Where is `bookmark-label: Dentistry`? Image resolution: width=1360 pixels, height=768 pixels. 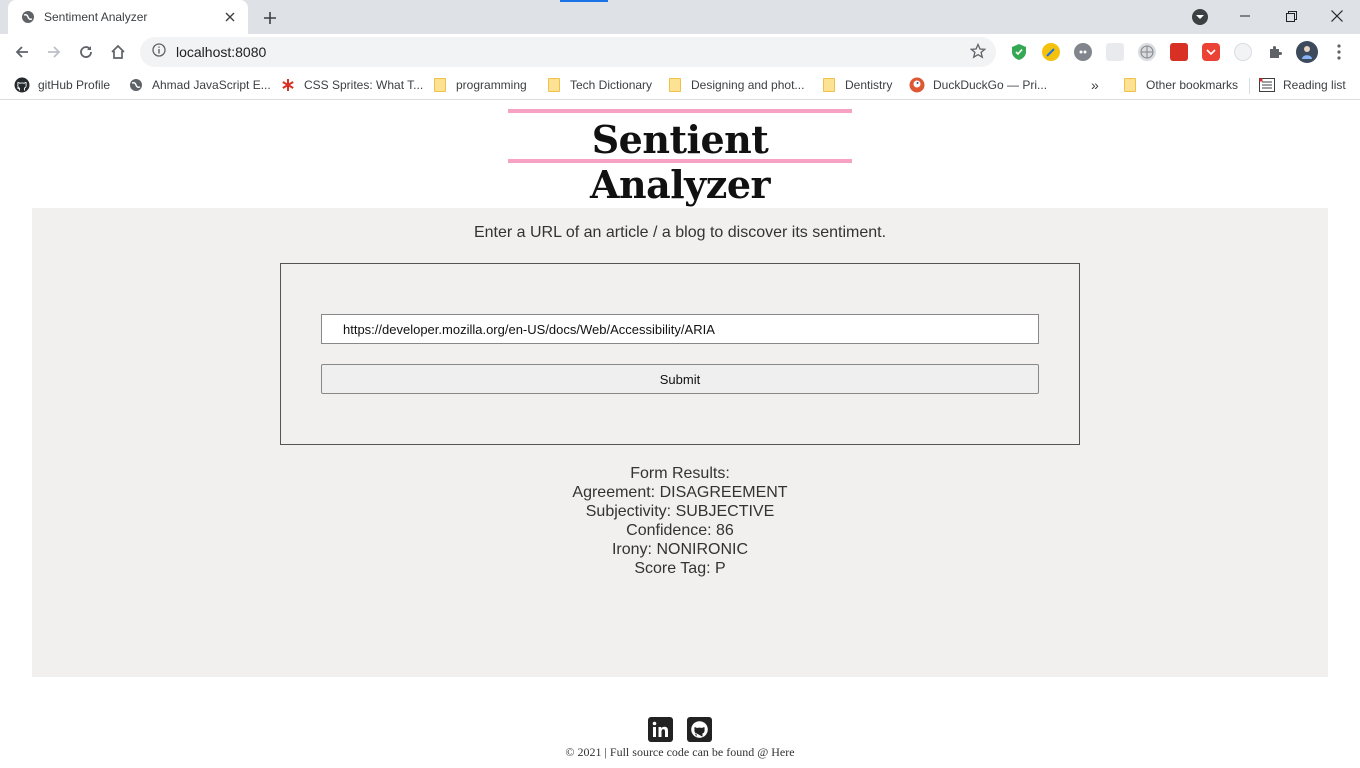 bookmark-label: Dentistry is located at coordinates (869, 85).